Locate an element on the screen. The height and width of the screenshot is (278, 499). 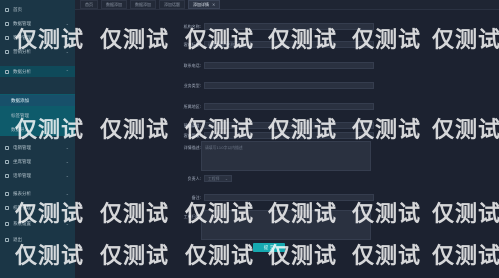
field-label: 业务类型: is located at coordinates (192, 85).